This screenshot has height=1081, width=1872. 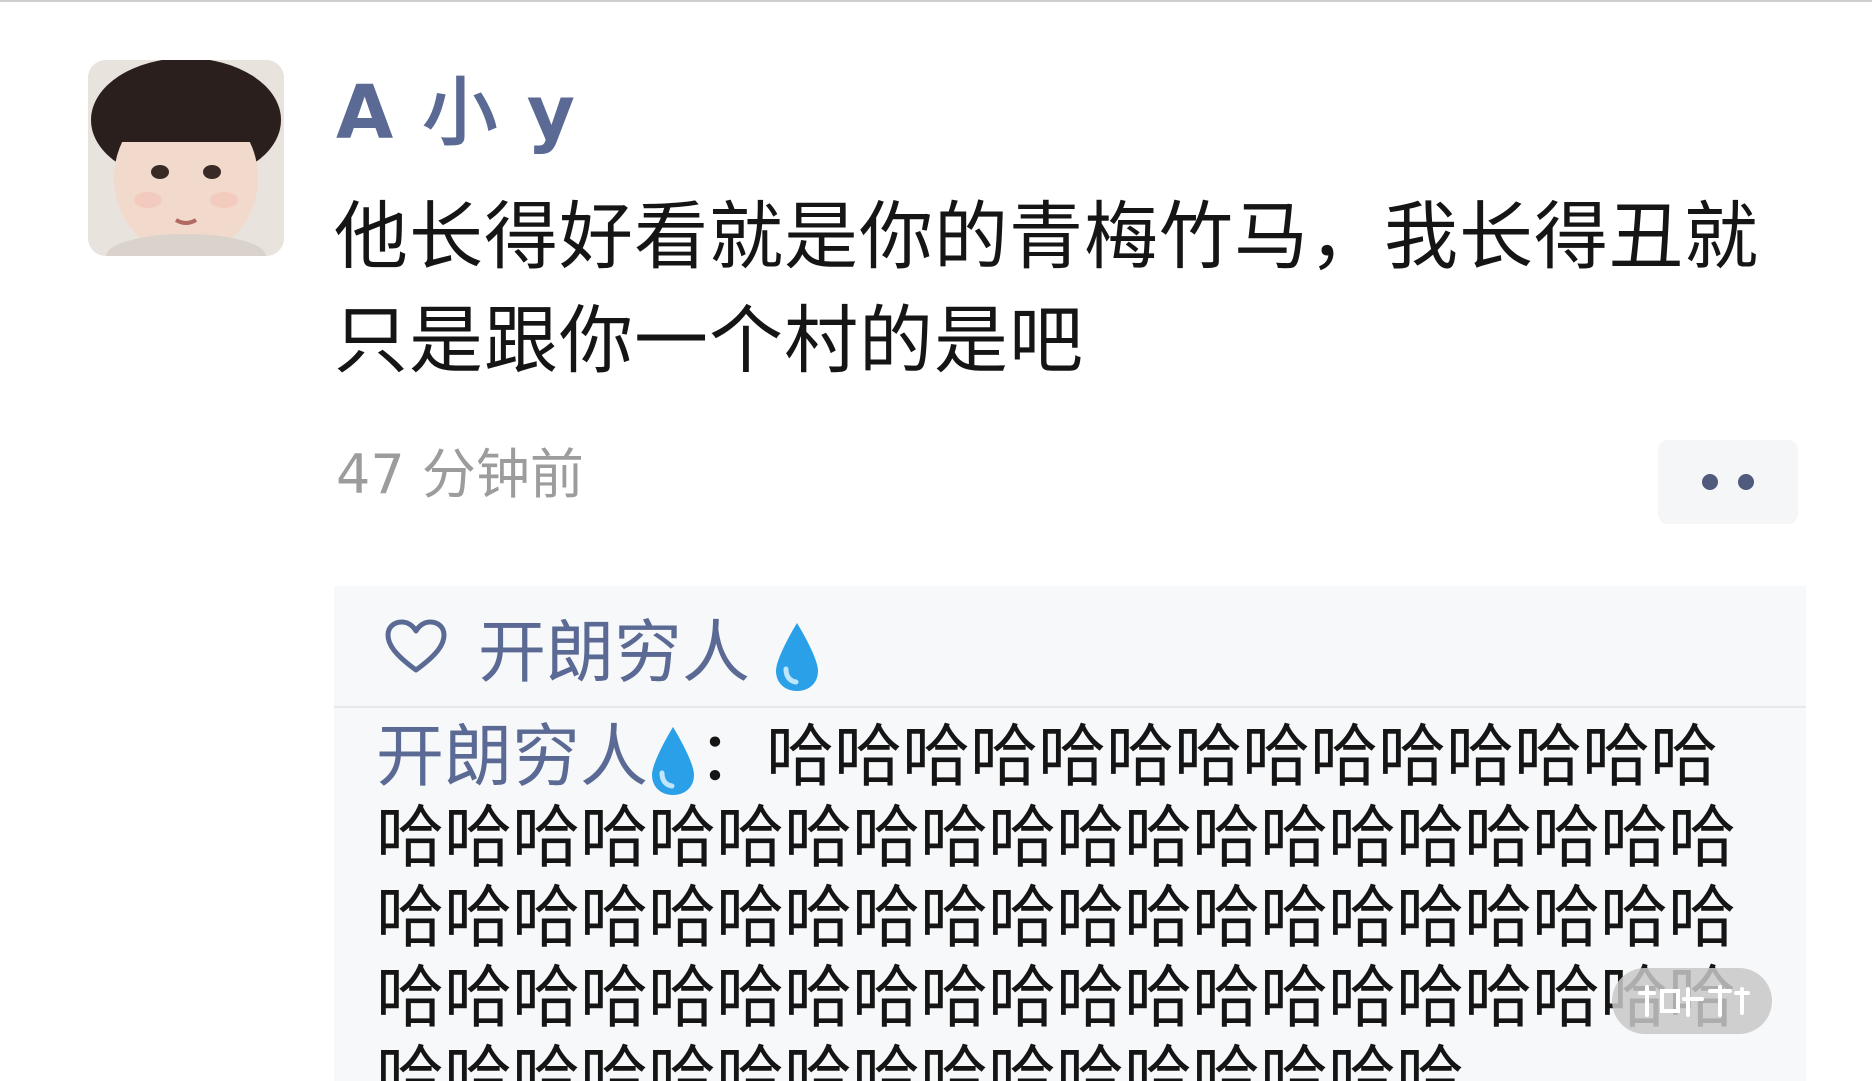 I want to click on liker-name: 开朗穷人, so click(x=650, y=646).